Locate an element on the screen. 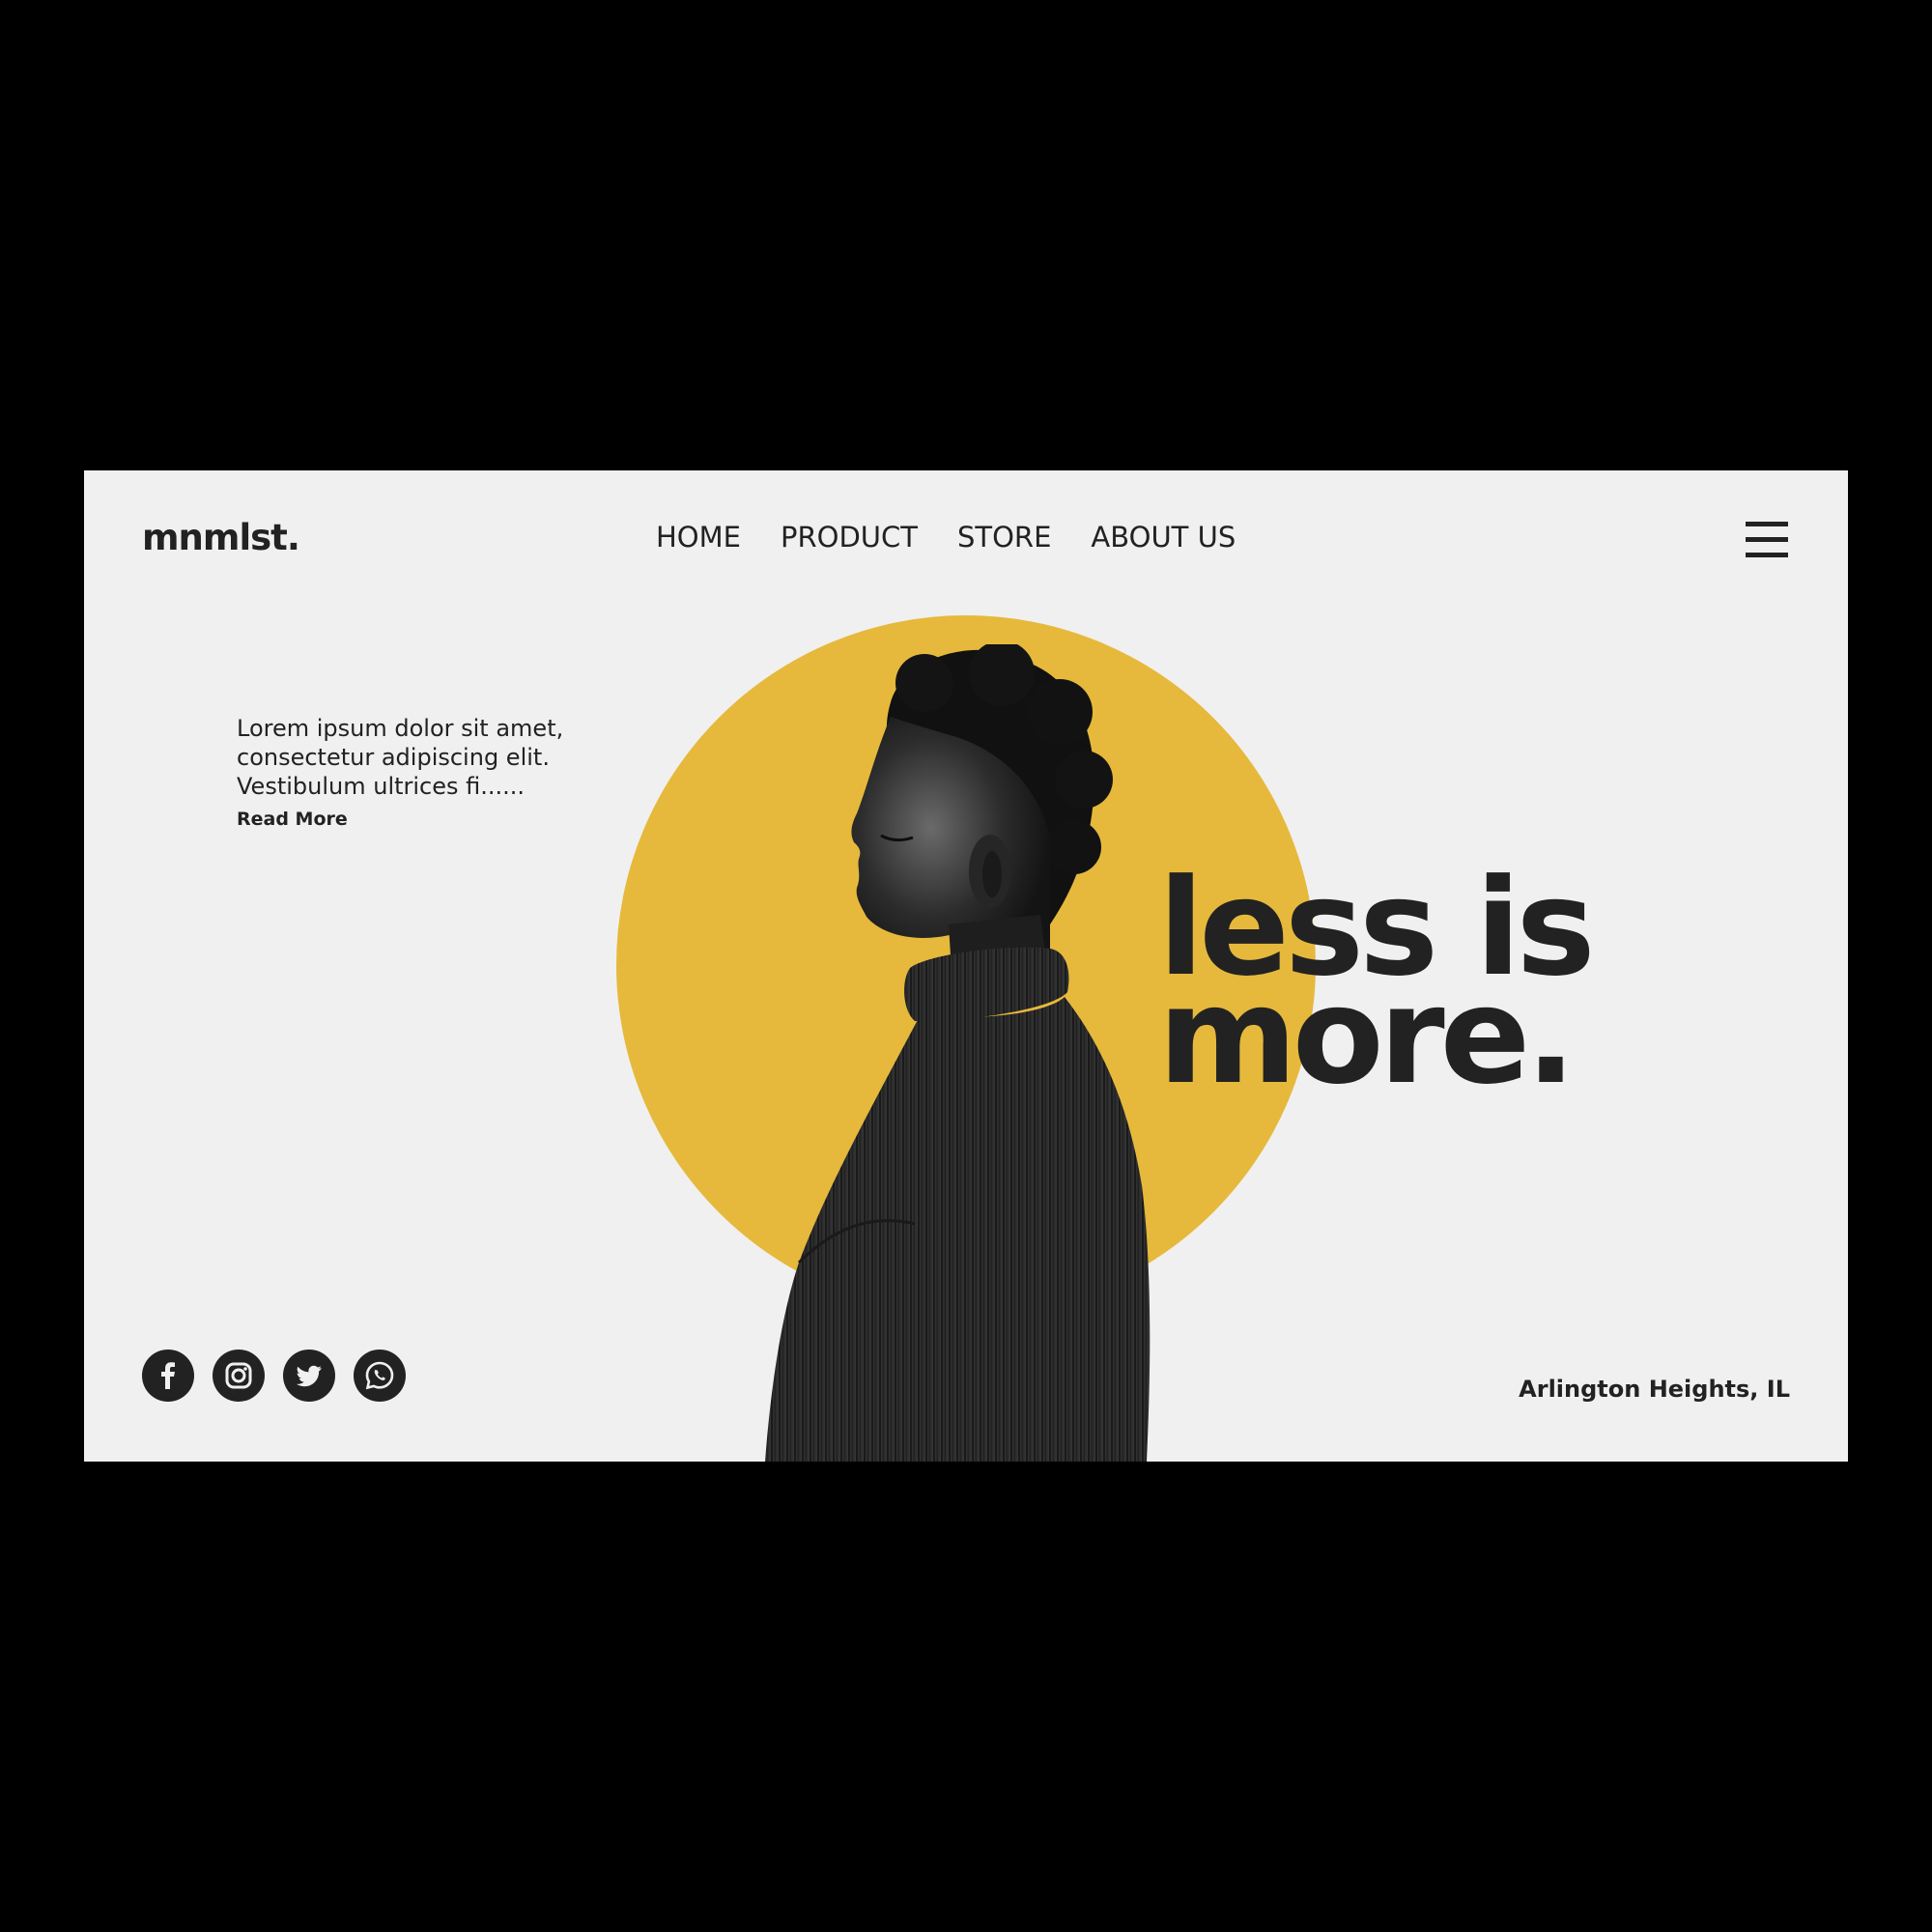 The image size is (1932, 1932). hero-headline: less is more. is located at coordinates (1377, 988).